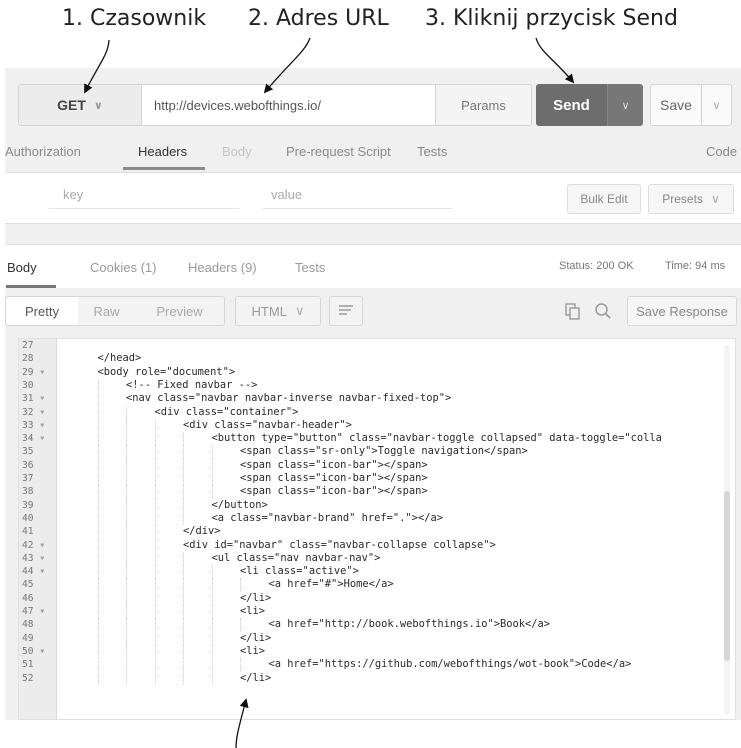 The height and width of the screenshot is (748, 741). Describe the element at coordinates (727, 576) in the screenshot. I see `scrollbar-thumb` at that location.